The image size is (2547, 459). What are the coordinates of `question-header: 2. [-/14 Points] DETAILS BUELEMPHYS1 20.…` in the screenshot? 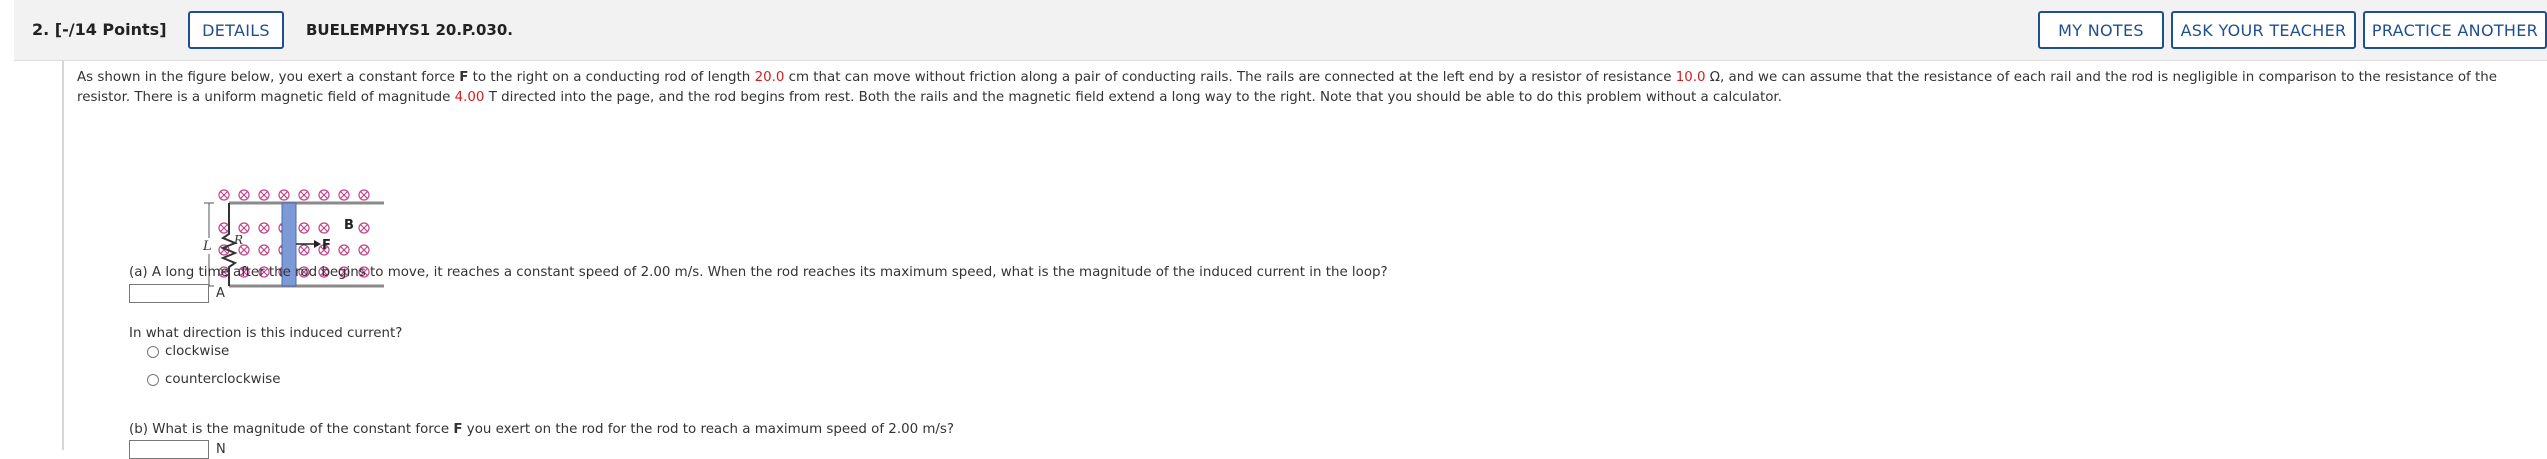 It's located at (1280, 30).